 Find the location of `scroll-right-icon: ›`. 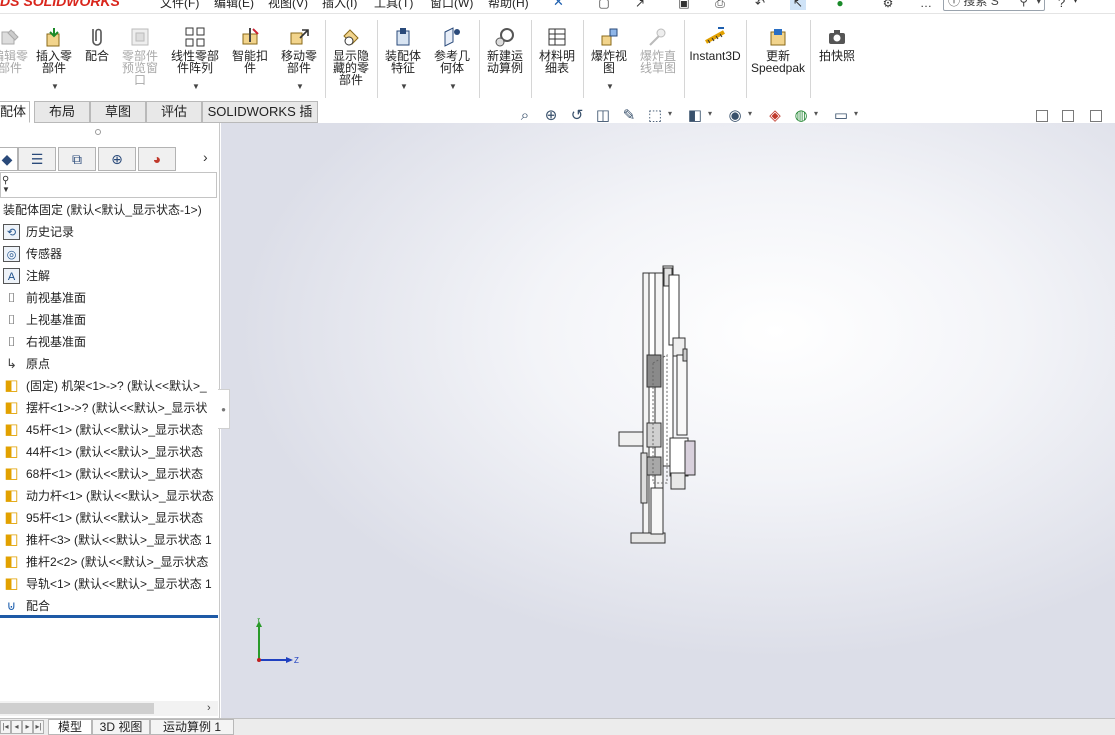

scroll-right-icon: › is located at coordinates (209, 708).